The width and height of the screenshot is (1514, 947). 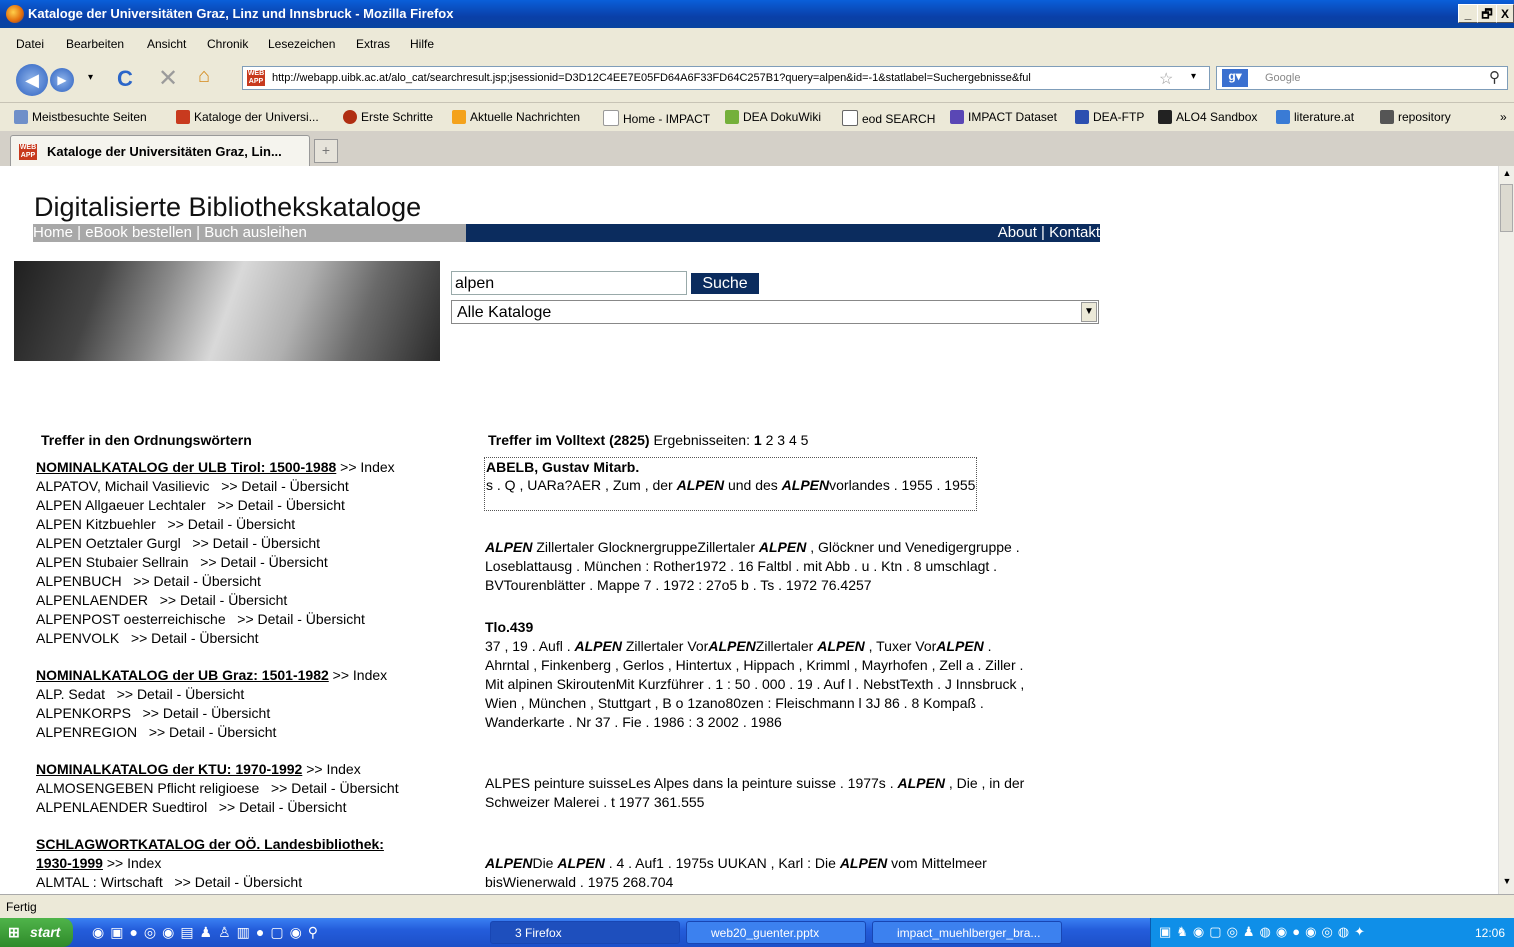 What do you see at coordinates (781, 440) in the screenshot?
I see `page-3-link: 3` at bounding box center [781, 440].